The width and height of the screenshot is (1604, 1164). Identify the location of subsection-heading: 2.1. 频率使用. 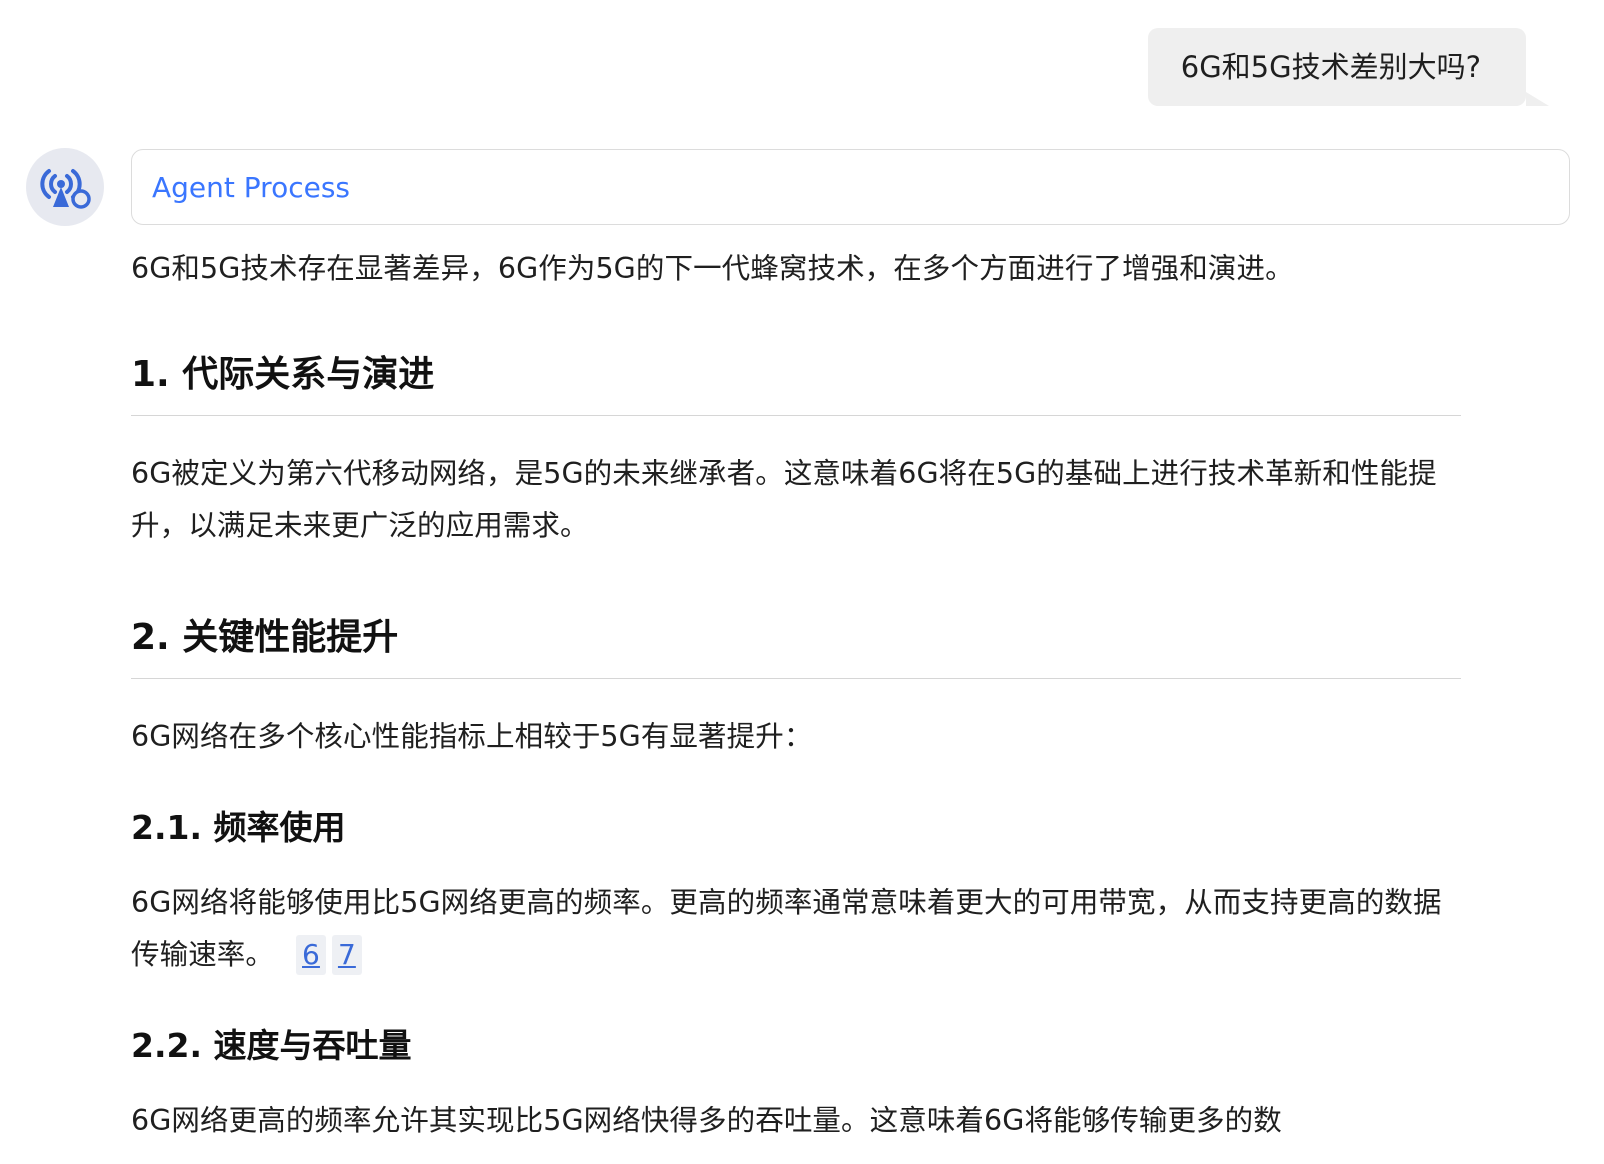
(238, 827).